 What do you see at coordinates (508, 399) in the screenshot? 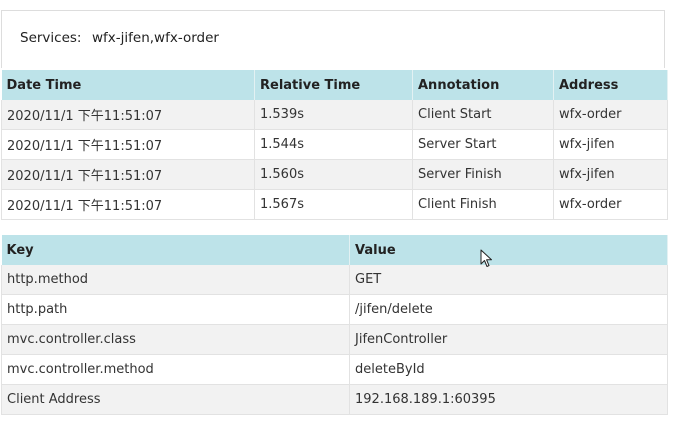
I see `tag-value-cell: 192.168.189.1:60395` at bounding box center [508, 399].